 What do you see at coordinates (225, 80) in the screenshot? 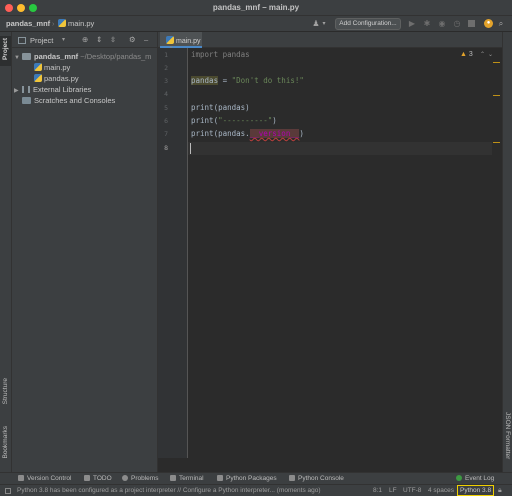
I see `operator-token: =` at bounding box center [225, 80].